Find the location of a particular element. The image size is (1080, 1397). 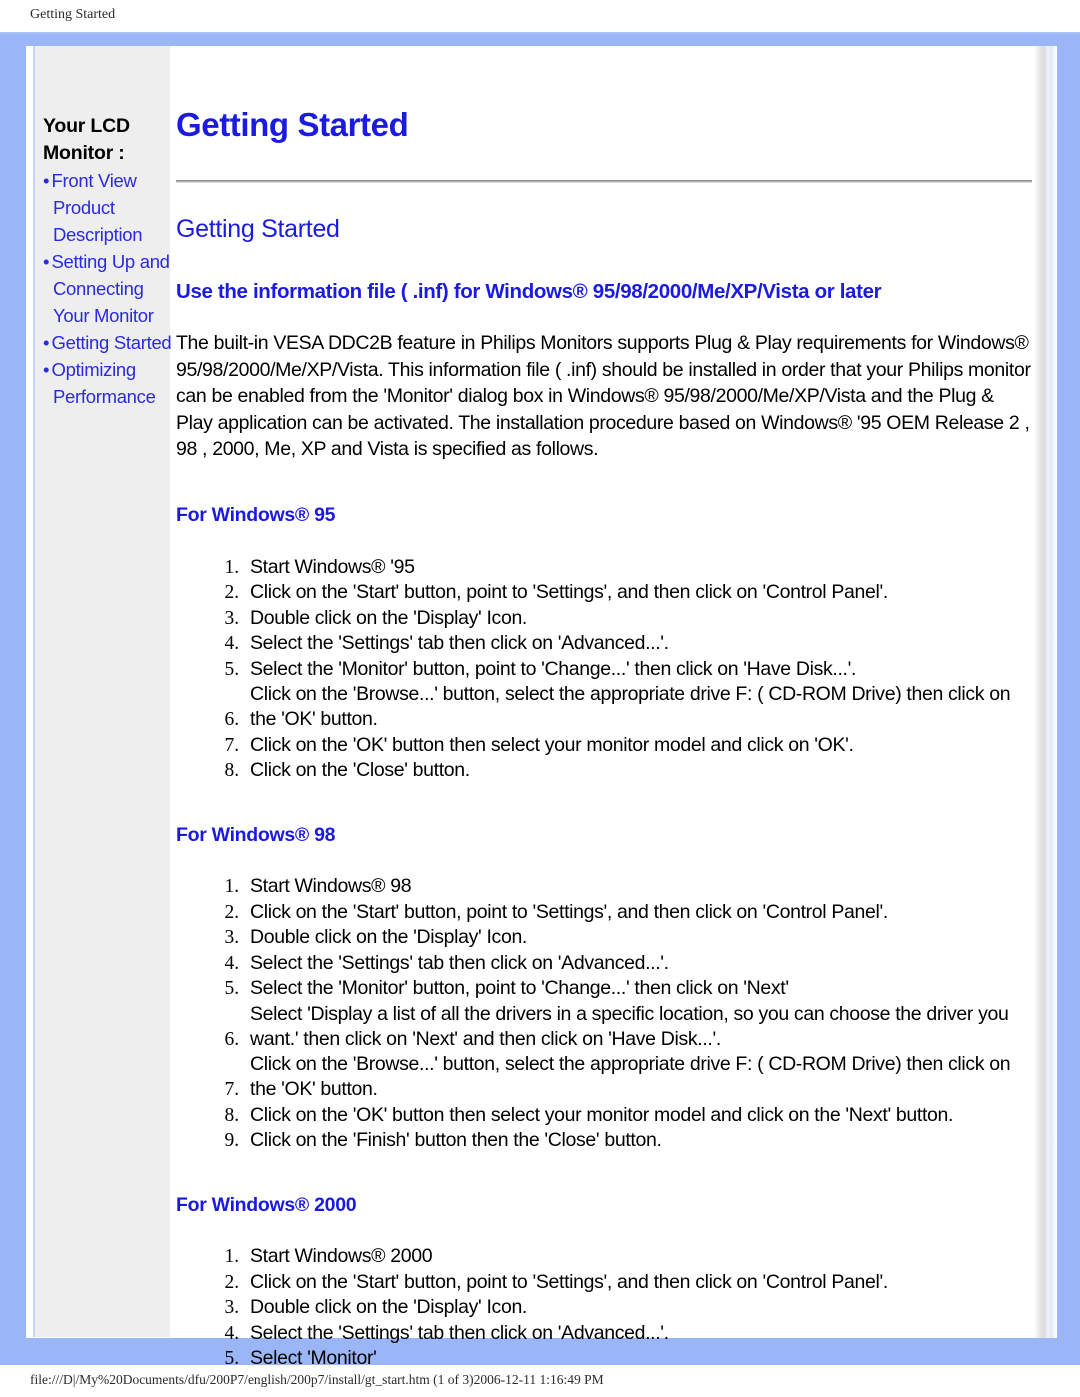

sidebar-item-label: Getting Started is located at coordinates (111, 342).